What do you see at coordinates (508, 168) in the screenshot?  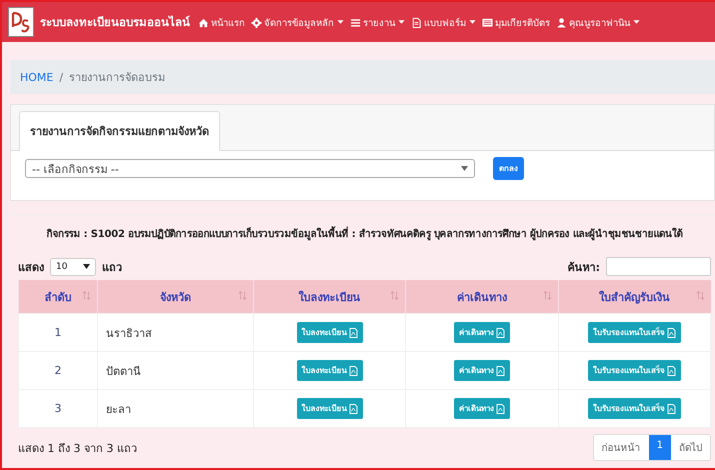 I see `submit-button: ตกลง` at bounding box center [508, 168].